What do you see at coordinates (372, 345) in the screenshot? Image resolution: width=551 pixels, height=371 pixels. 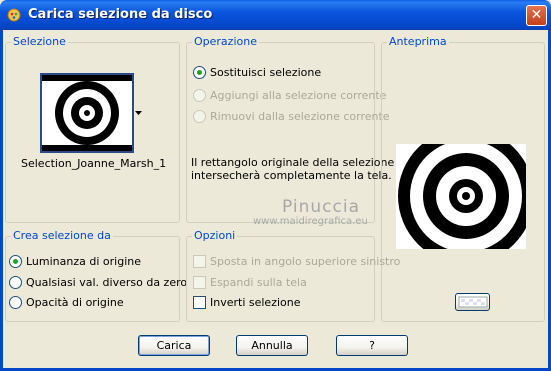 I see `help-button: ?` at bounding box center [372, 345].